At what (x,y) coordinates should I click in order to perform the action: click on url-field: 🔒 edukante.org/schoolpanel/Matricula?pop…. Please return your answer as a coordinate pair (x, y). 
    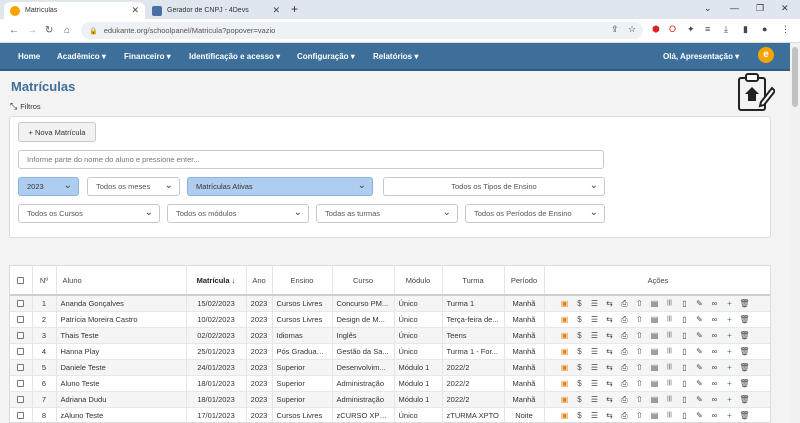
    Looking at the image, I should click on (362, 30).